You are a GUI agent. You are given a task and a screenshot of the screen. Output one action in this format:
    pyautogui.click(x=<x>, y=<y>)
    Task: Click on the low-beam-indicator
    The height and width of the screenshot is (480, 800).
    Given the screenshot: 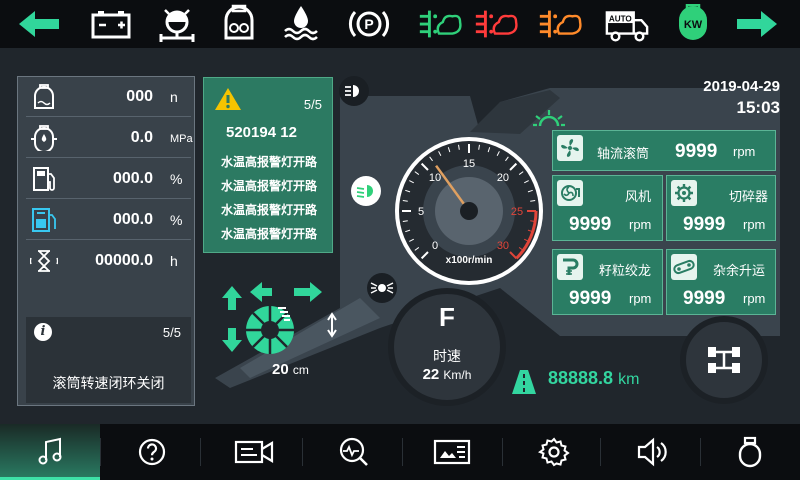 What is the action you would take?
    pyautogui.click(x=366, y=191)
    